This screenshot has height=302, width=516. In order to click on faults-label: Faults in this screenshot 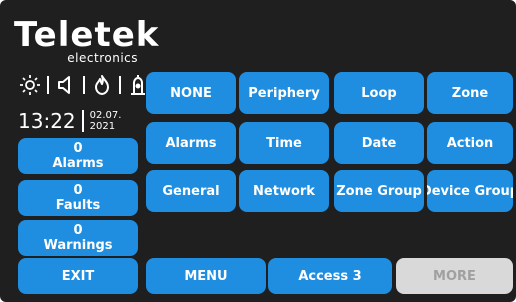, I will do `click(78, 205)`.